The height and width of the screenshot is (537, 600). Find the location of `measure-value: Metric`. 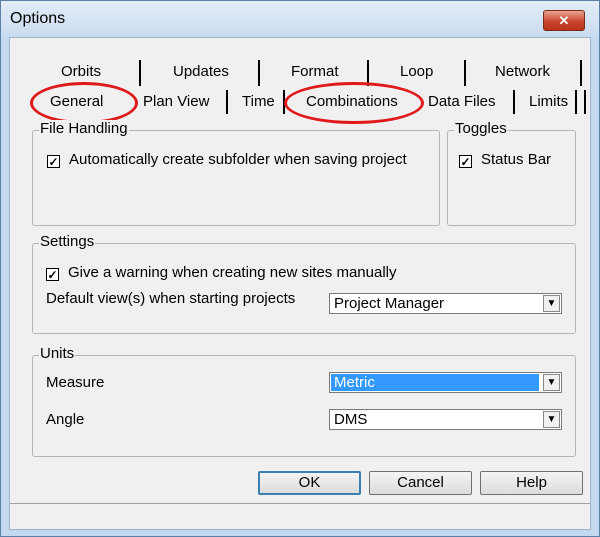

measure-value: Metric is located at coordinates (435, 382).